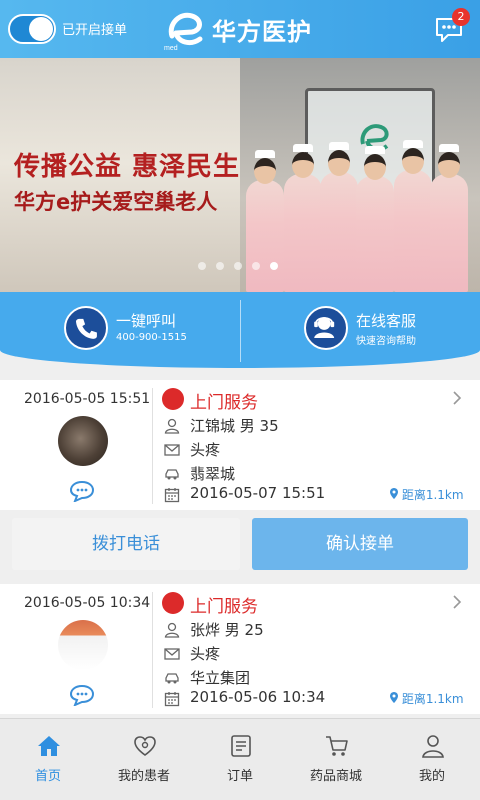 This screenshot has width=480, height=800. What do you see at coordinates (213, 474) in the screenshot?
I see `address: 翡翠城` at bounding box center [213, 474].